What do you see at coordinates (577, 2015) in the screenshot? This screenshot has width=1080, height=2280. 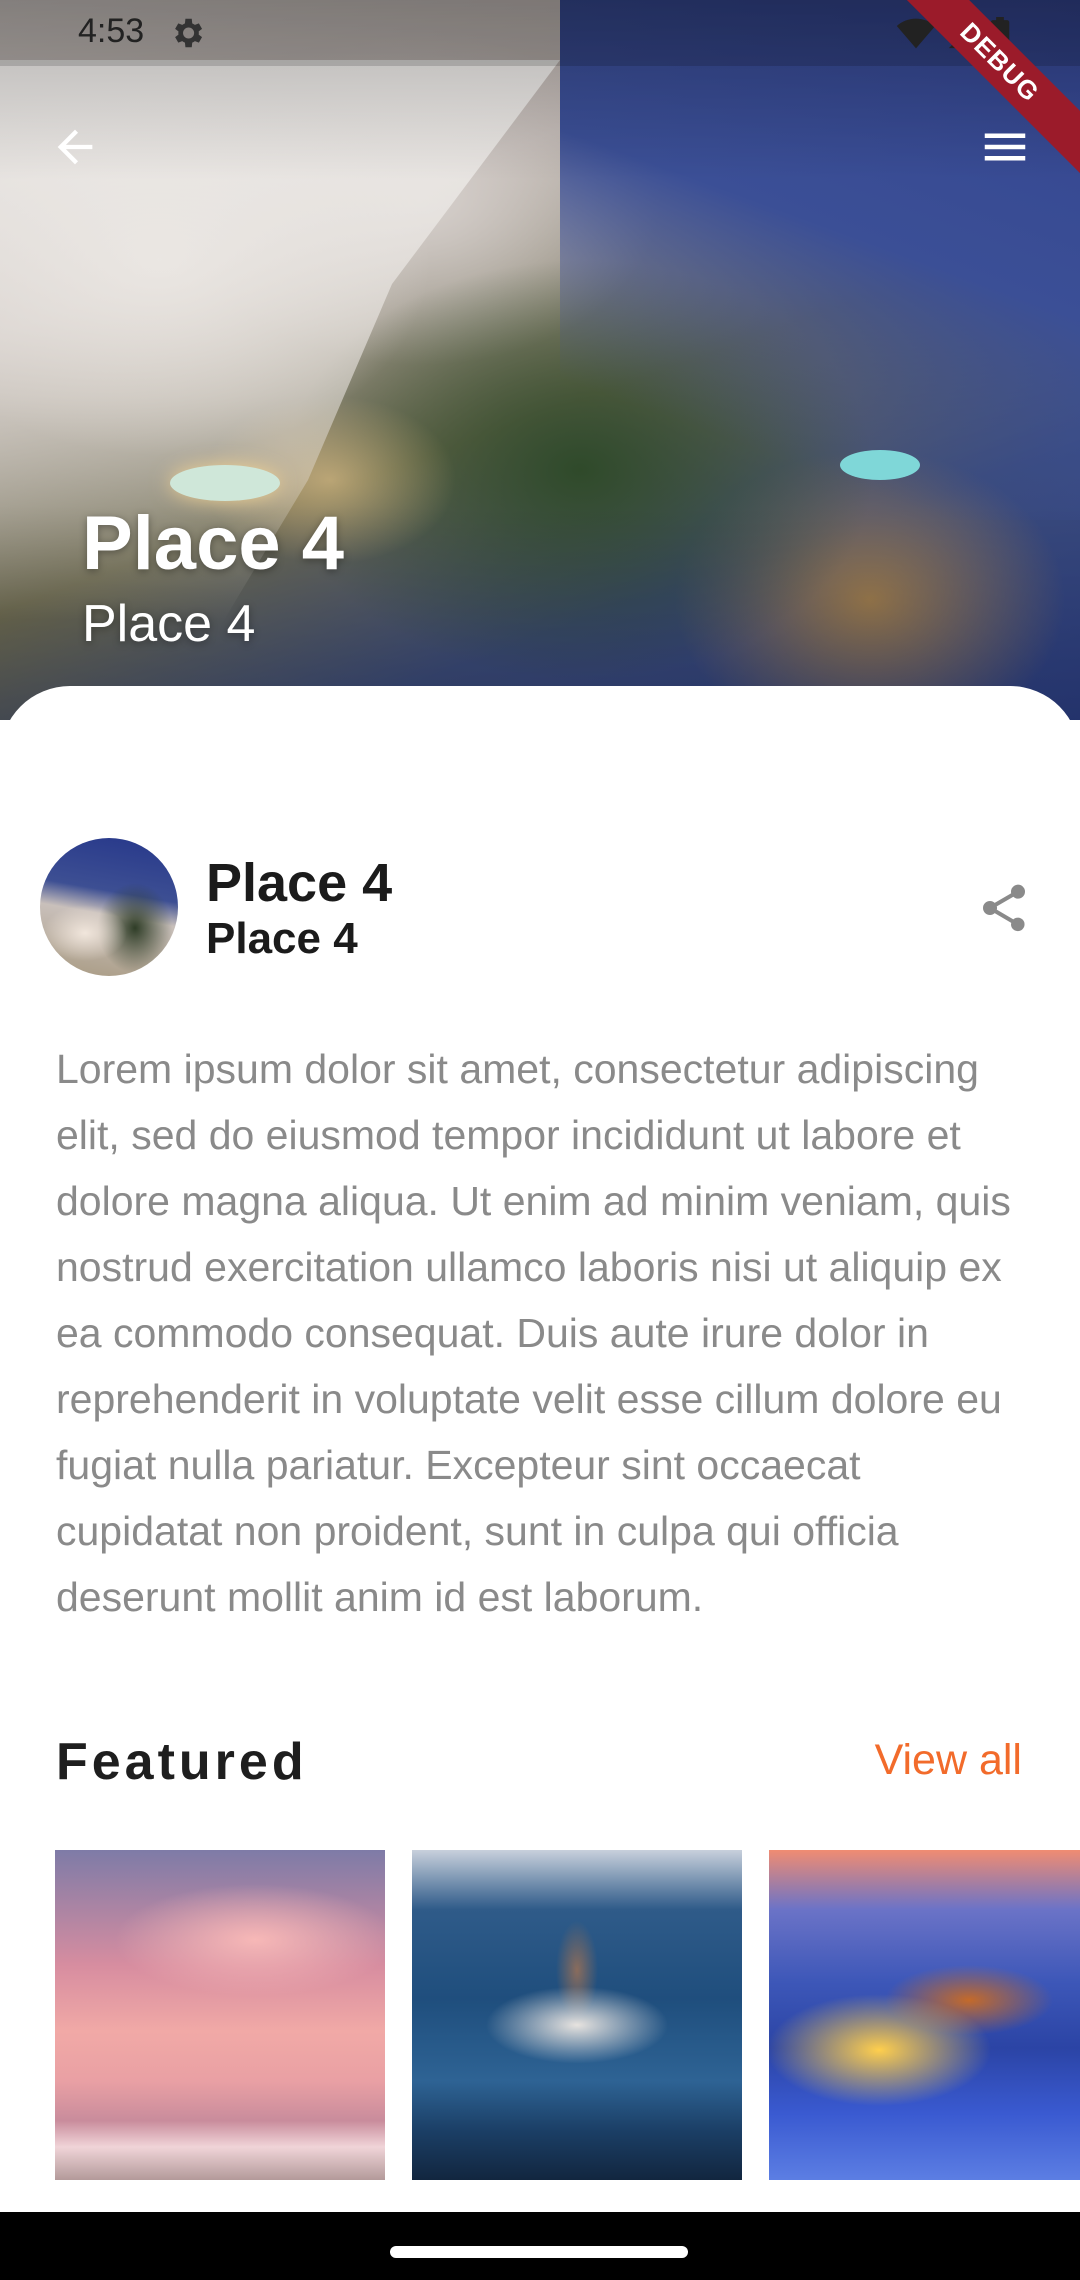 I see `featured-item-lake-island` at bounding box center [577, 2015].